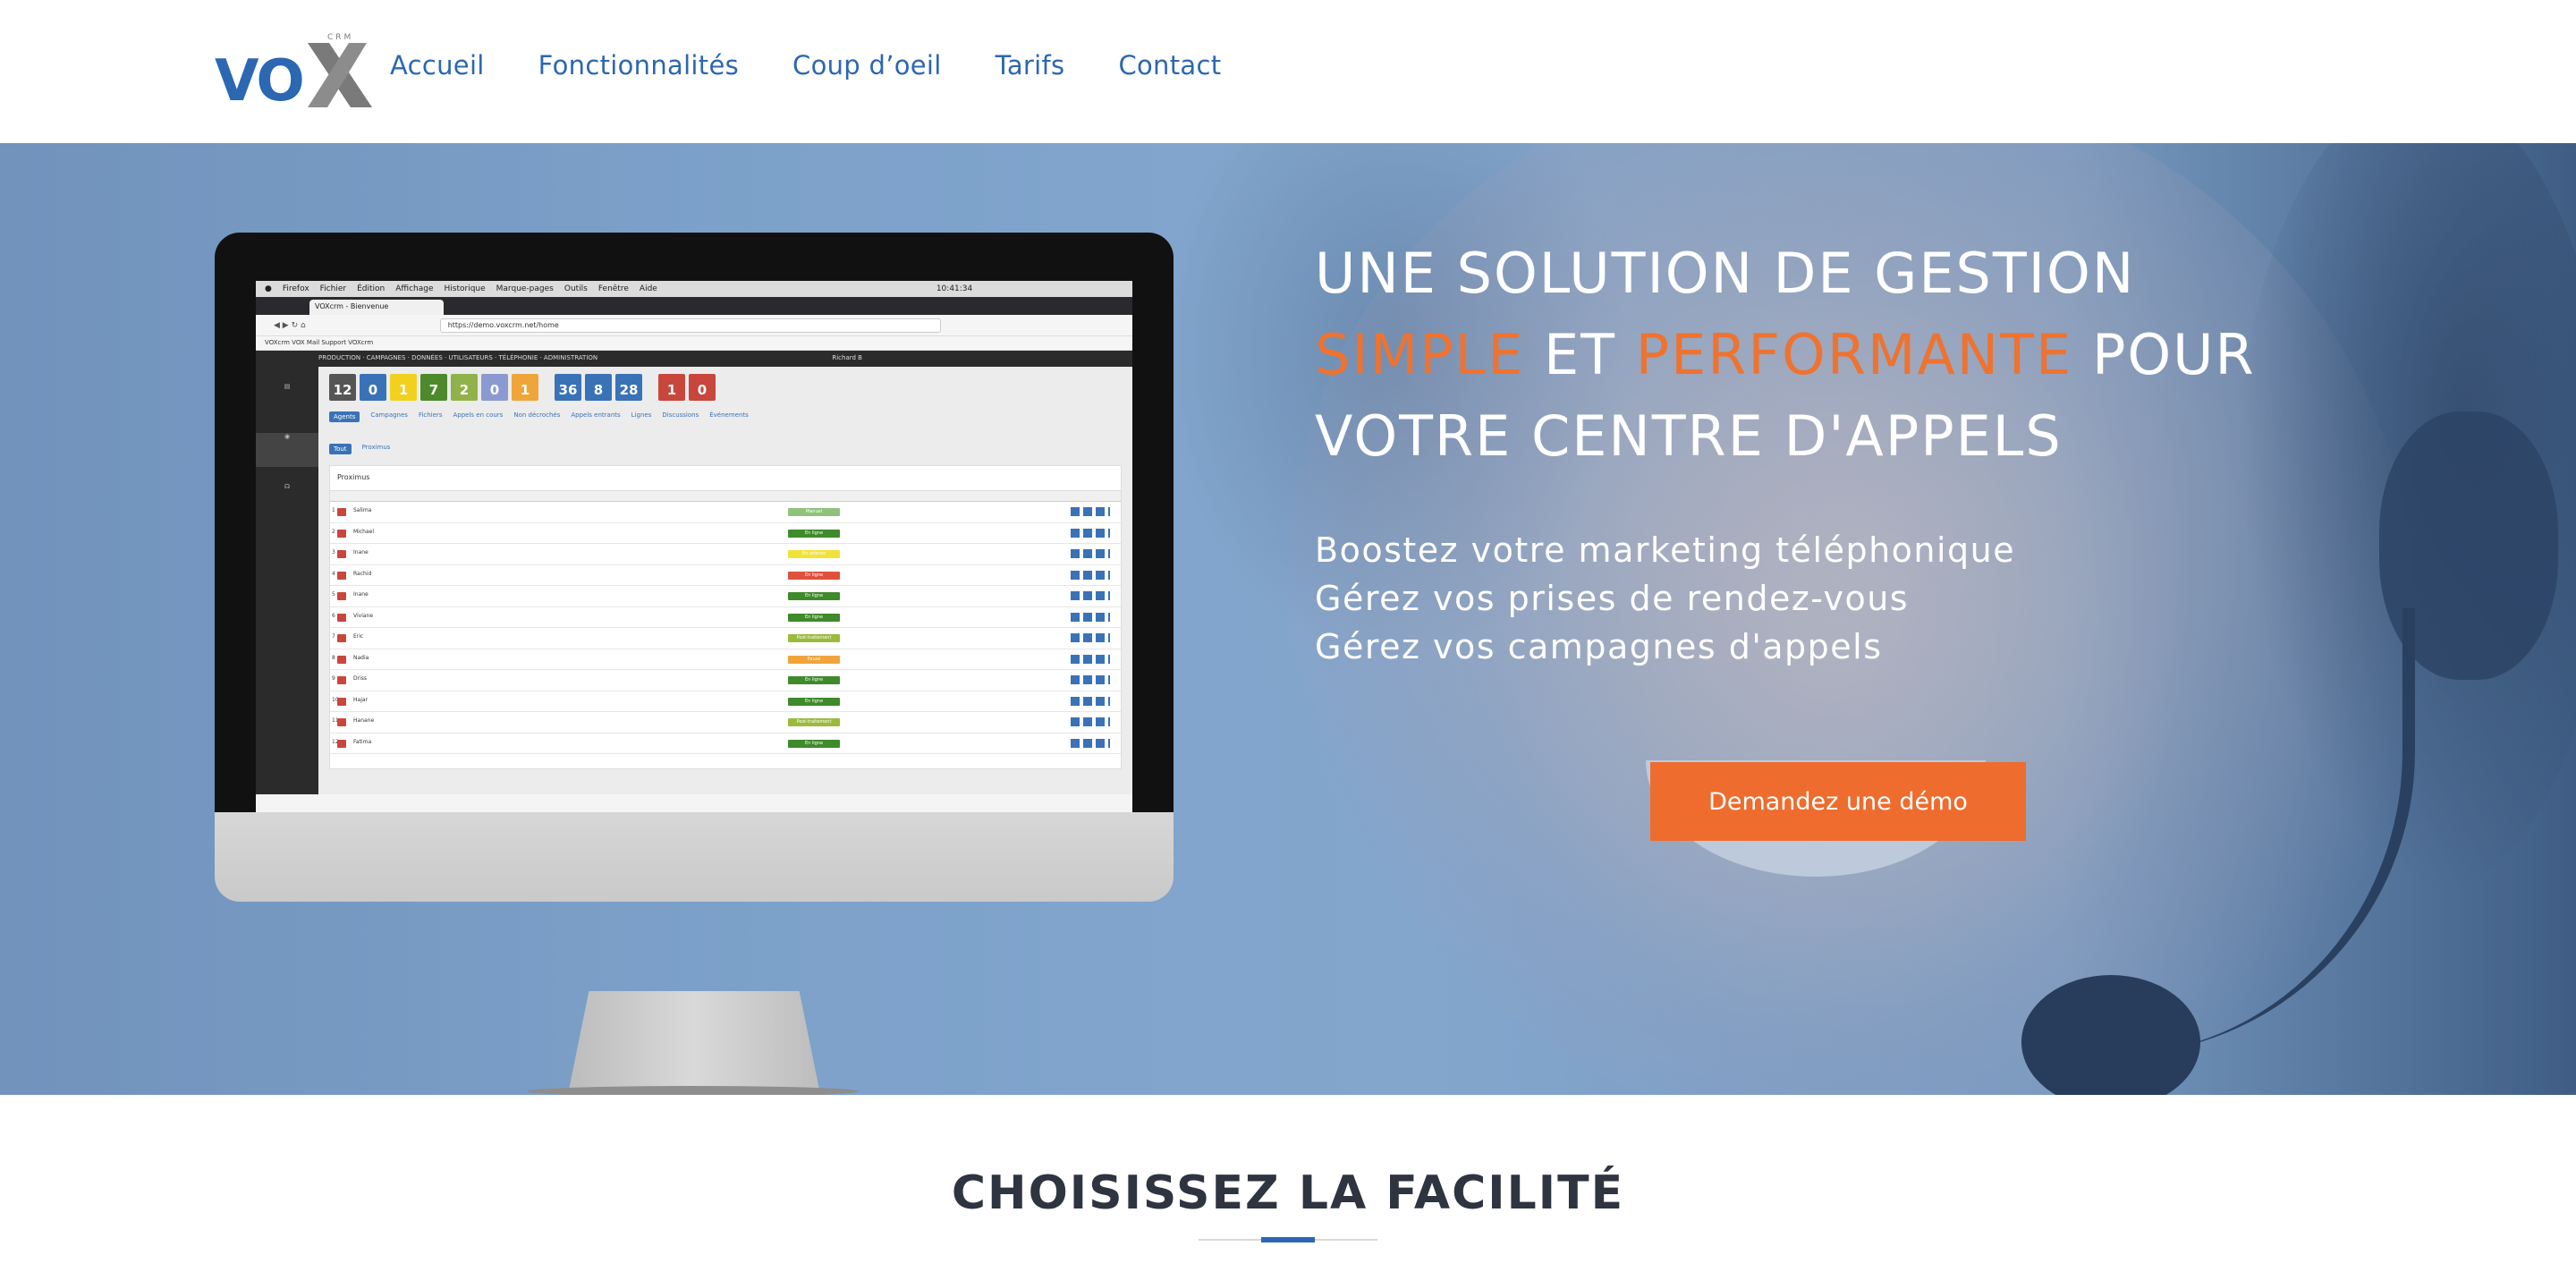  I want to click on agent-name: Nadia, so click(361, 657).